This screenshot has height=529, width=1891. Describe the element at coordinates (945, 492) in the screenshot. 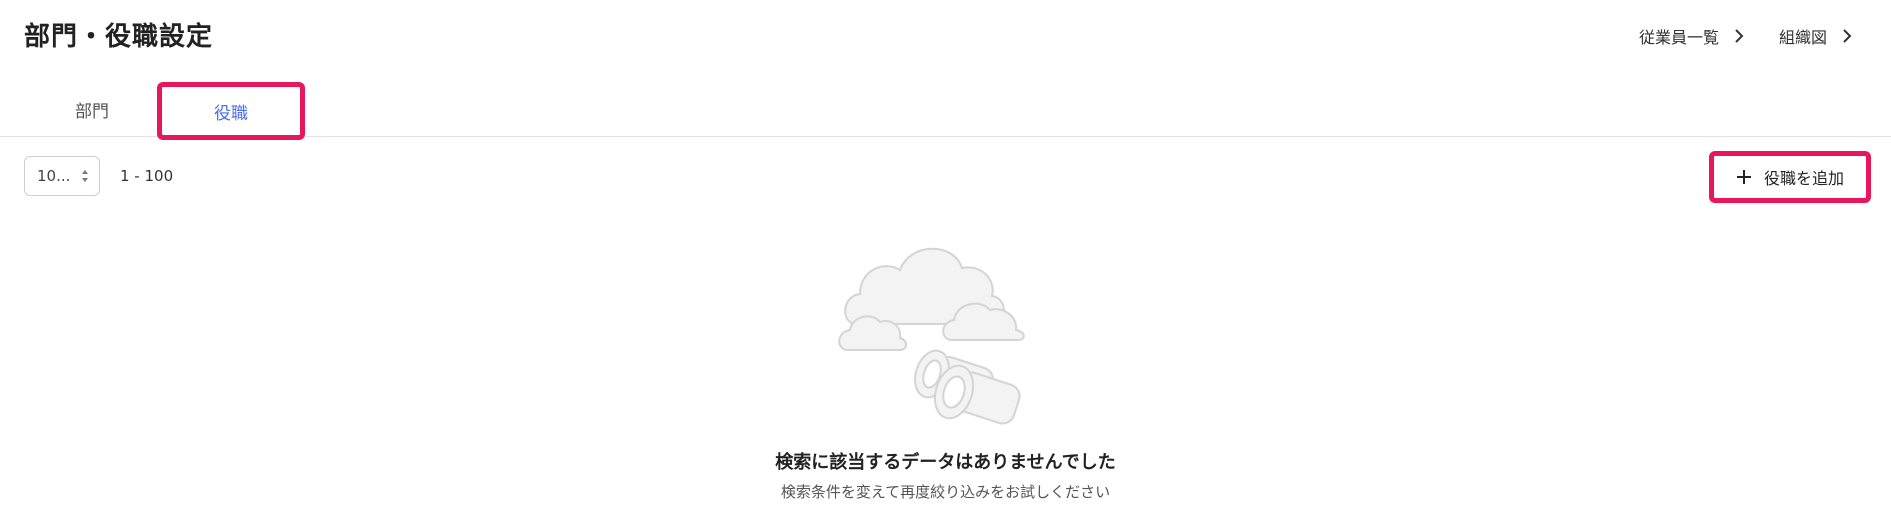

I see `empty-state-subtitle: 検索条件を変えて再度絞り込みをお試しください` at that location.